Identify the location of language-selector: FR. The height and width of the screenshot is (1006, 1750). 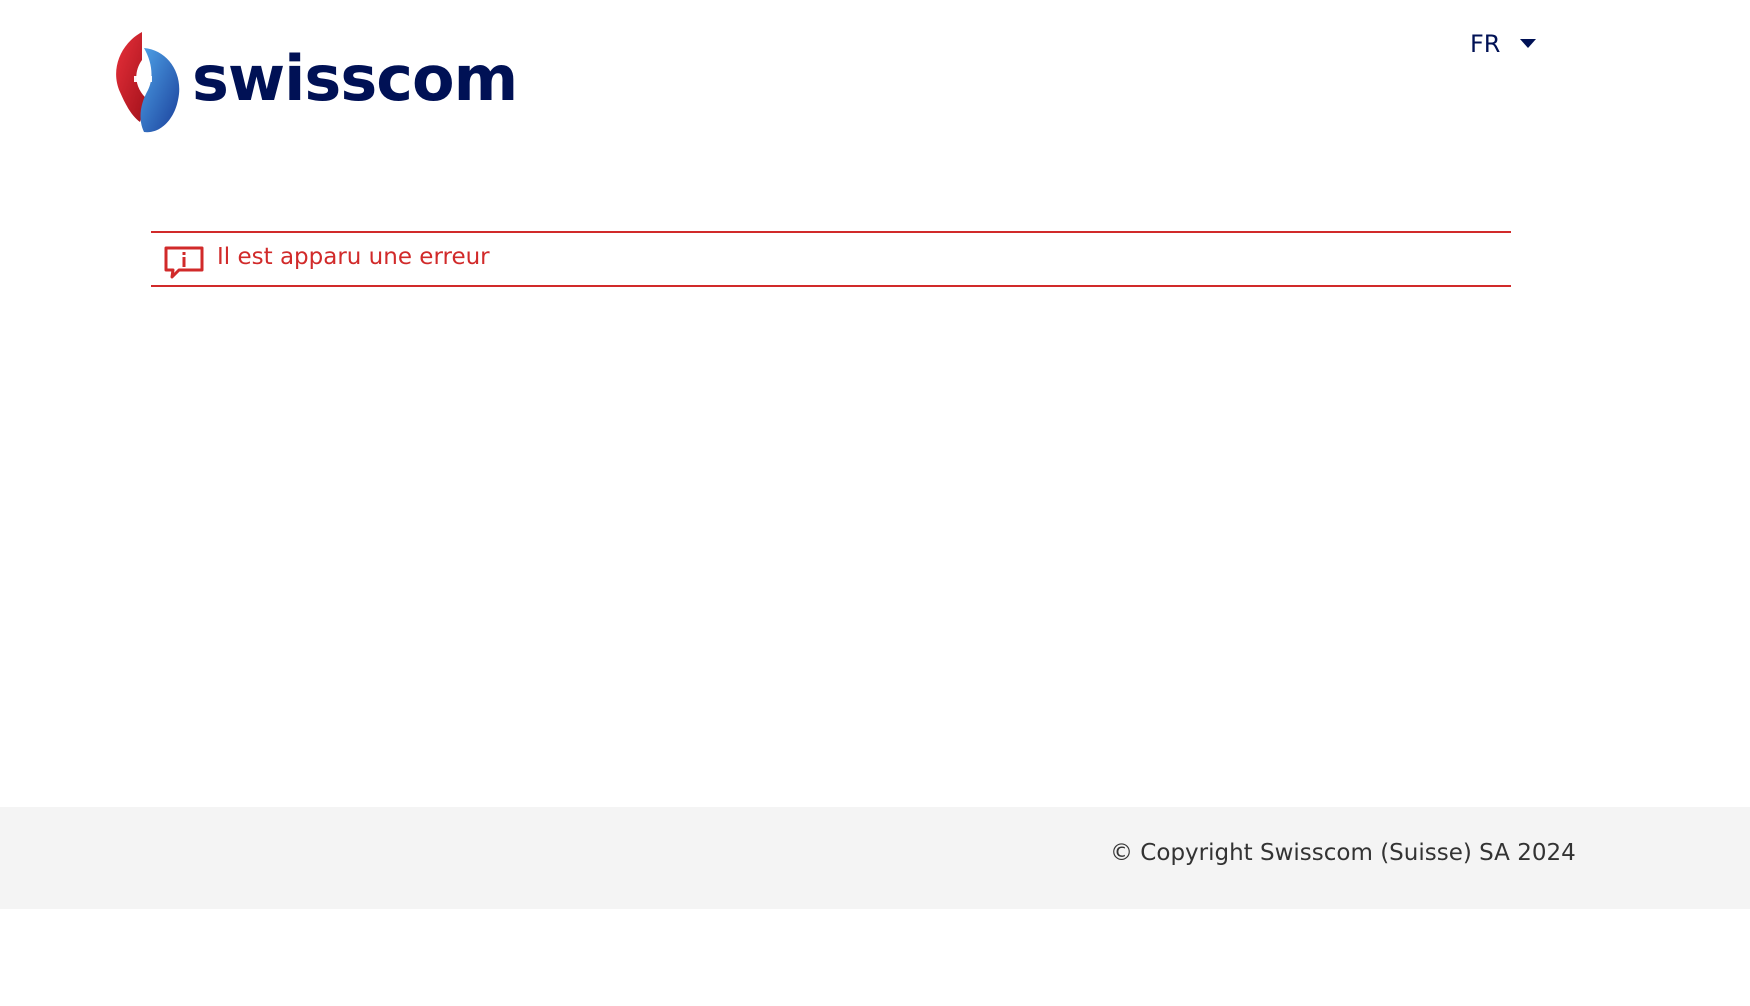
(1503, 44).